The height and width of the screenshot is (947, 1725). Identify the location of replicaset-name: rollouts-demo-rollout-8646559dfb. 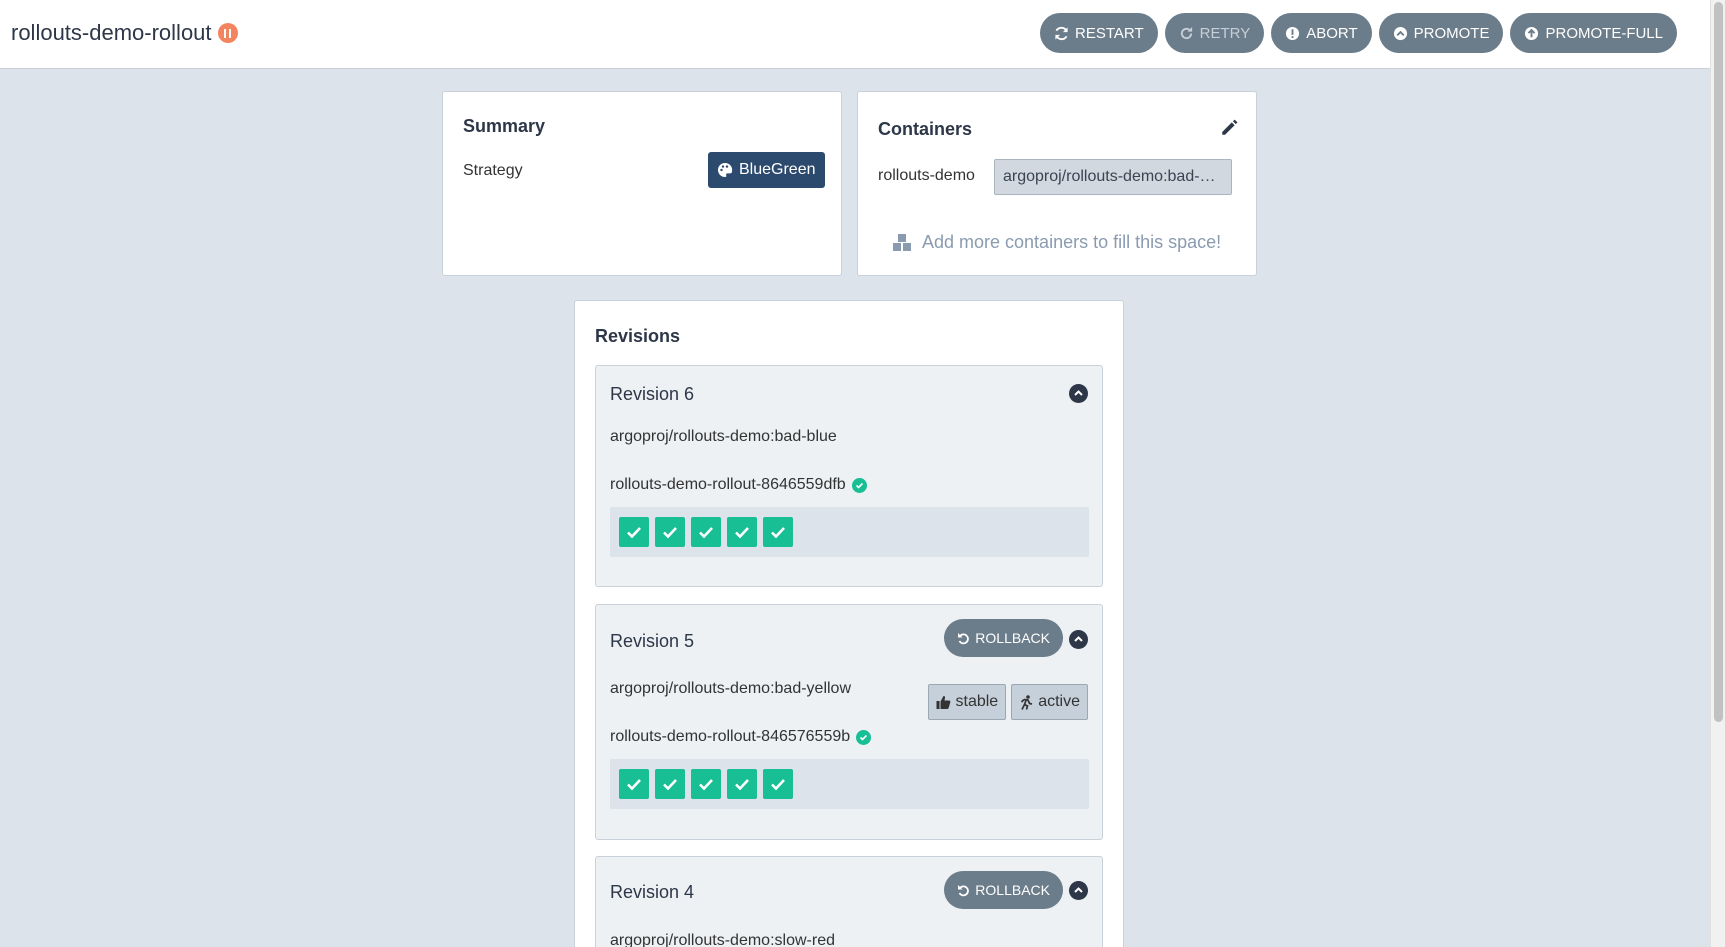
(728, 484).